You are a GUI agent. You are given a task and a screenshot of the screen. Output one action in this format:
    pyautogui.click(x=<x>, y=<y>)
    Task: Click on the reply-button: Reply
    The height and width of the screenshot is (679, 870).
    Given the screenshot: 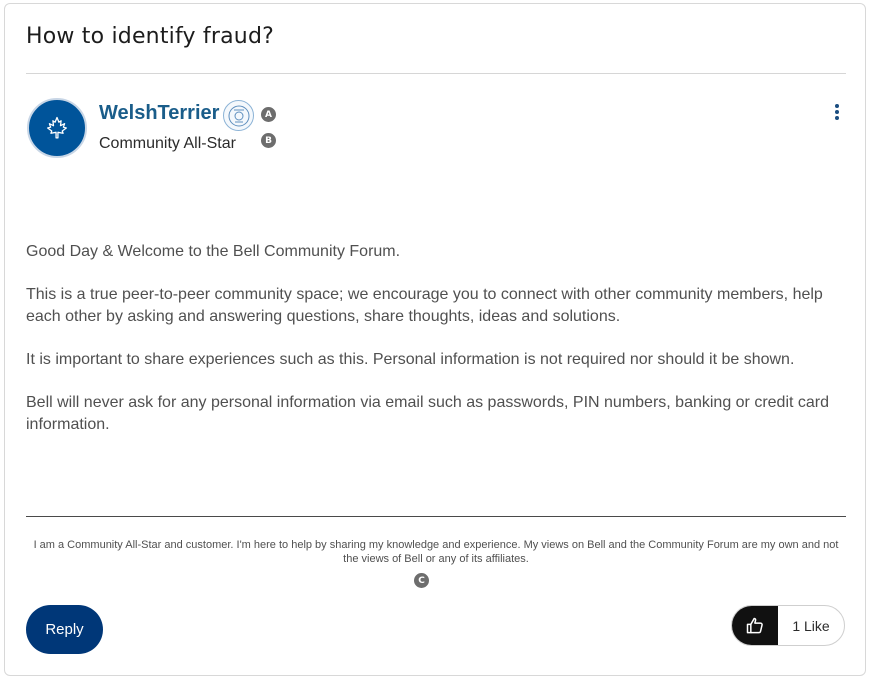 What is the action you would take?
    pyautogui.click(x=64, y=629)
    